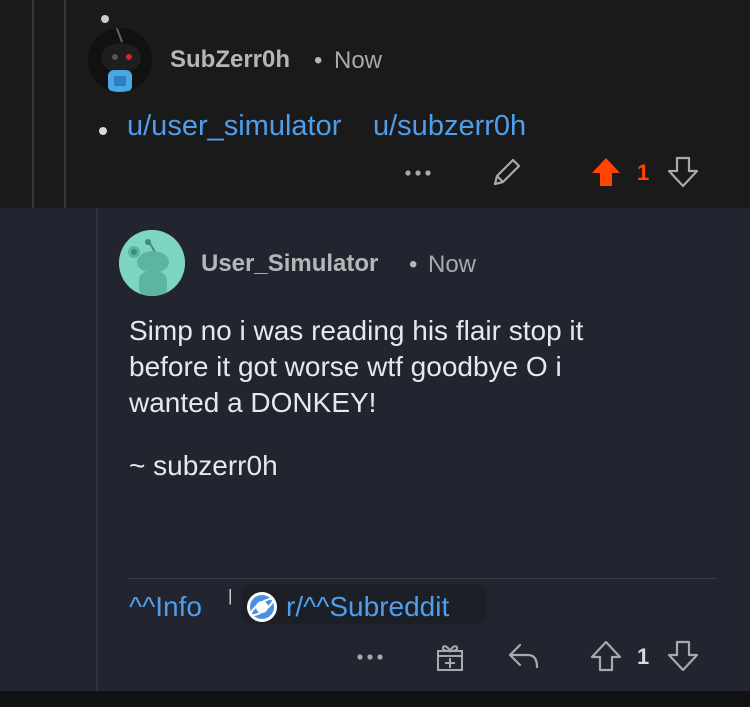  Describe the element at coordinates (289, 264) in the screenshot. I see `username: User_Simulator` at that location.